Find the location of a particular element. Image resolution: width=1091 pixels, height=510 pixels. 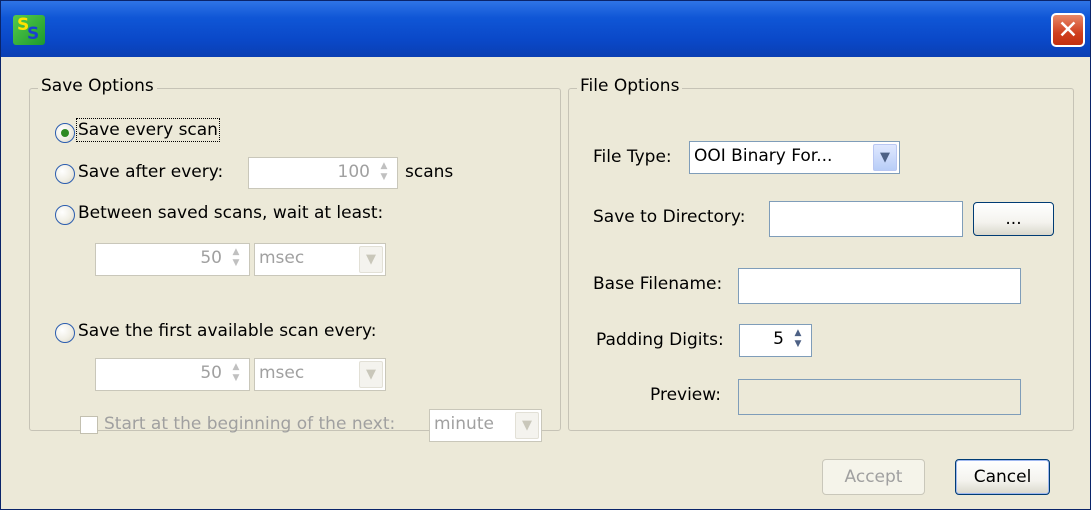

close-icon: ✕ is located at coordinates (1068, 29).